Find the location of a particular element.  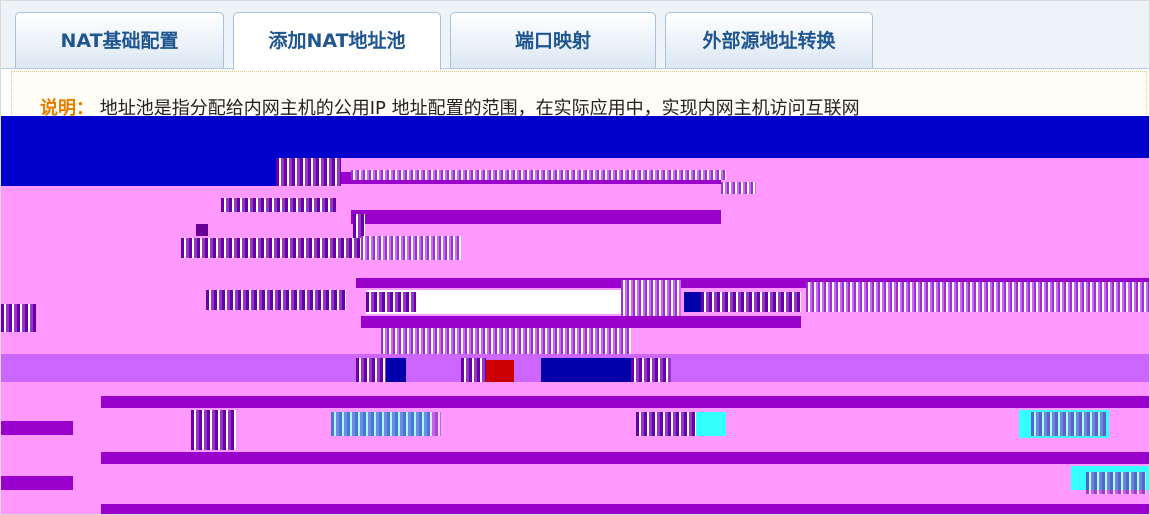

tab-port-mapping: 端口映射 is located at coordinates (553, 40).